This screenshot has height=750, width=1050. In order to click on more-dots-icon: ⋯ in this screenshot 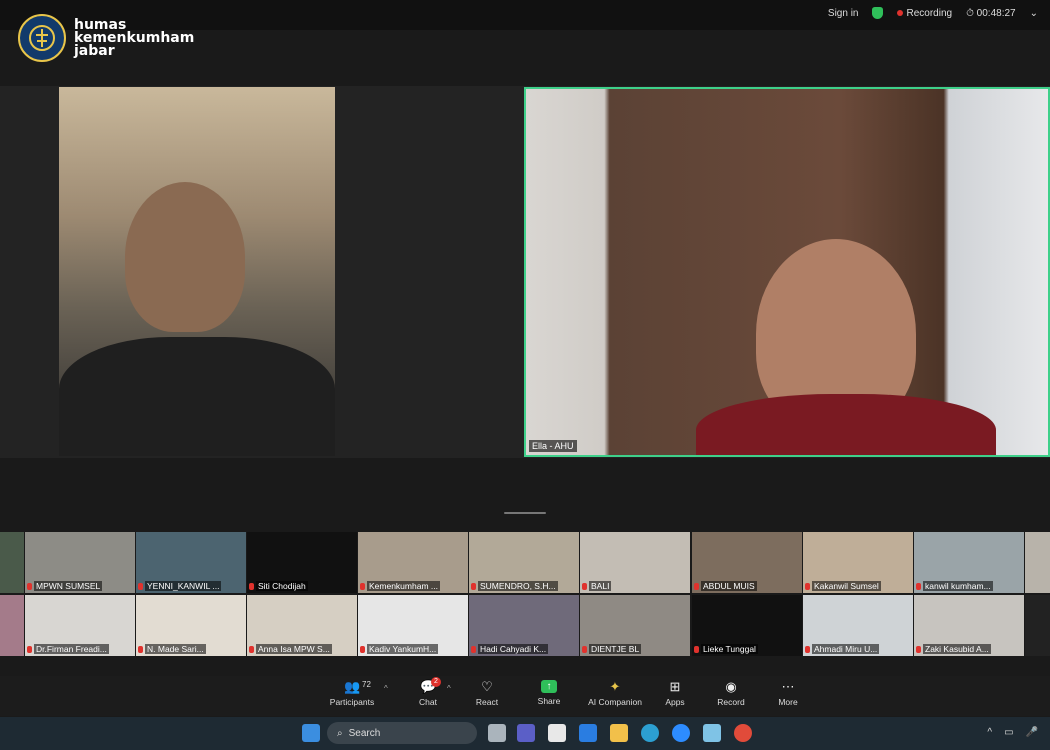, I will do `click(788, 686)`.